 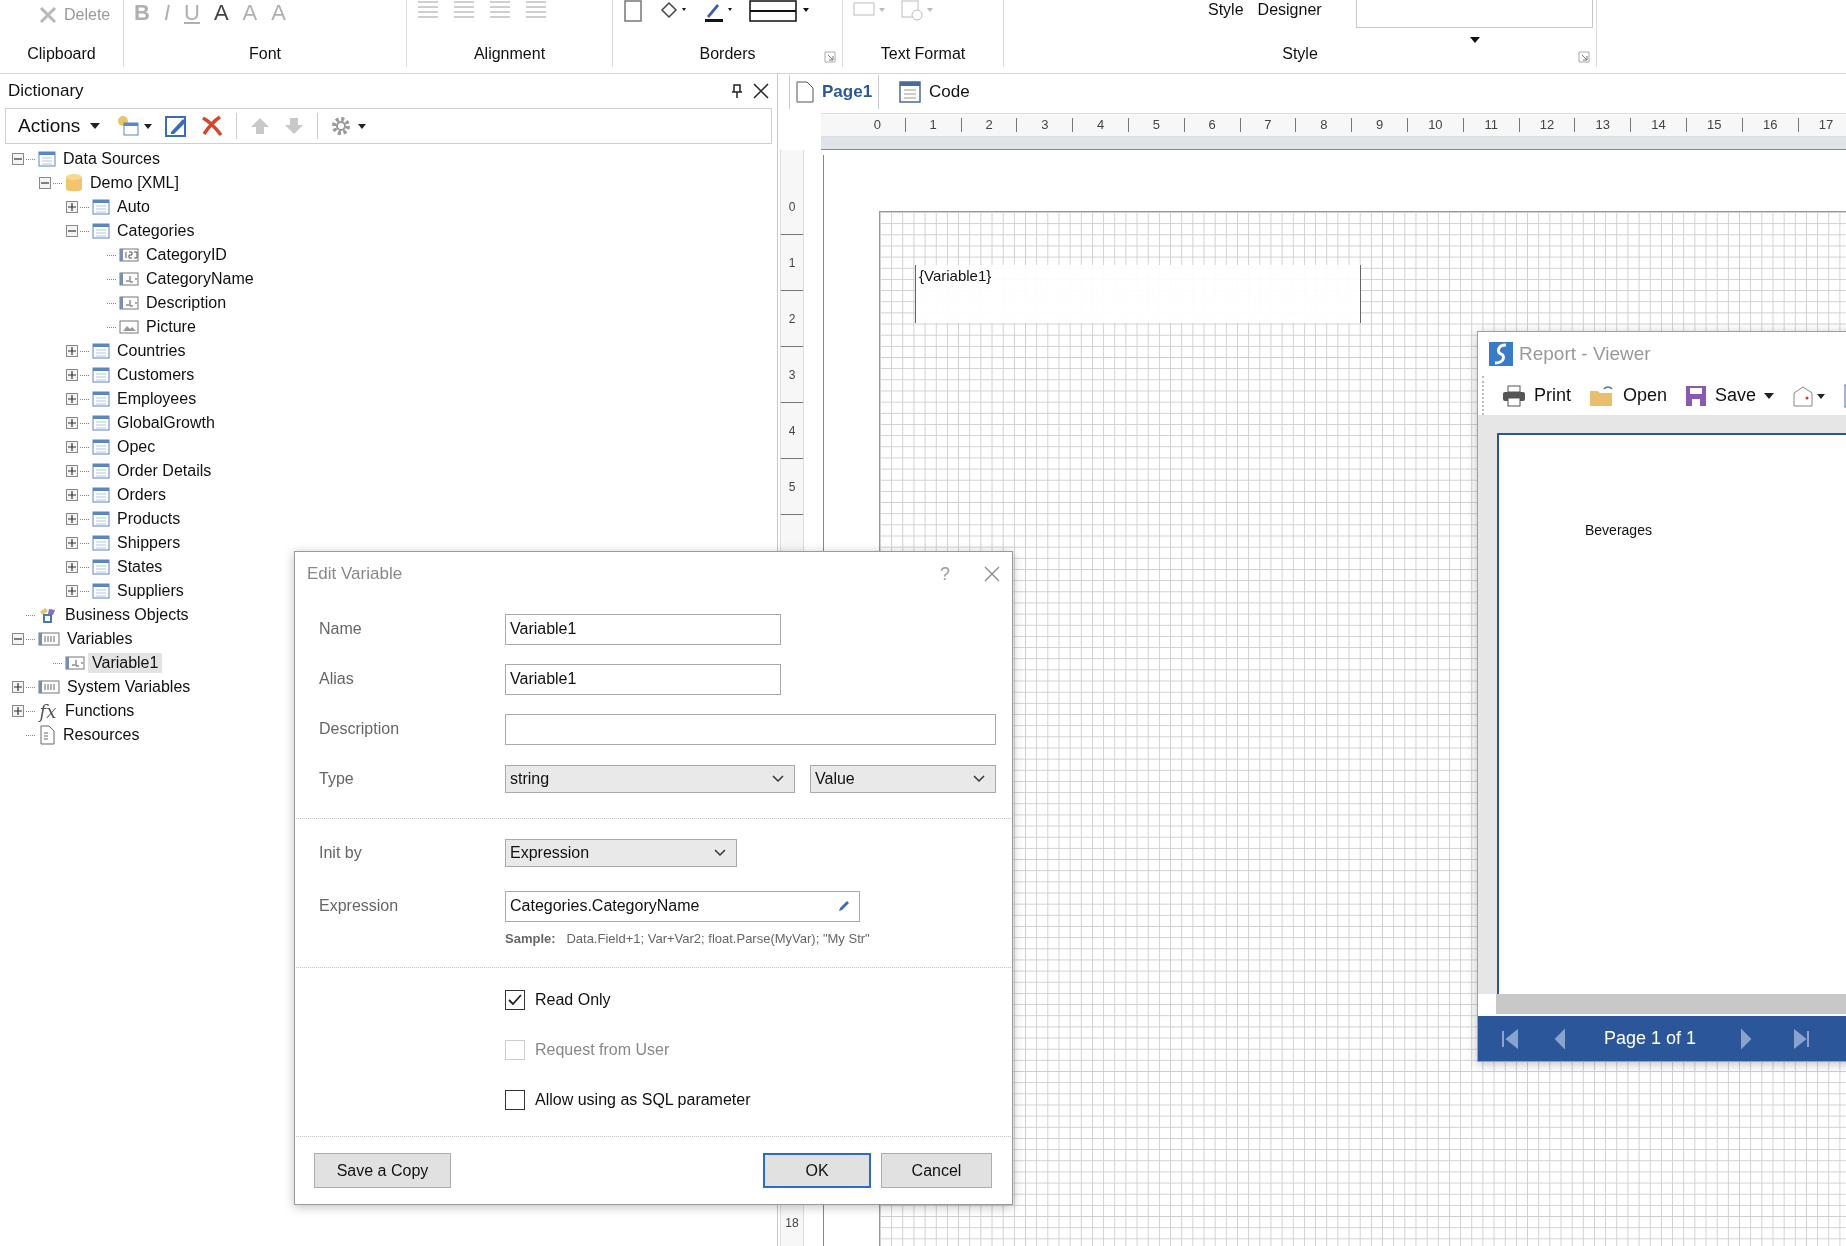 What do you see at coordinates (761, 91) in the screenshot?
I see `close-icon` at bounding box center [761, 91].